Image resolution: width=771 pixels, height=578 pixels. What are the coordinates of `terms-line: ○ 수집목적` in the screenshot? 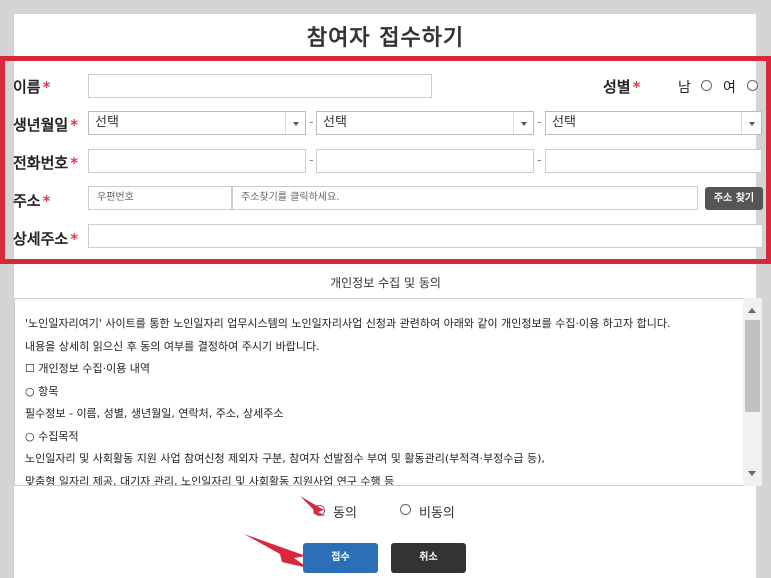 It's located at (52, 436).